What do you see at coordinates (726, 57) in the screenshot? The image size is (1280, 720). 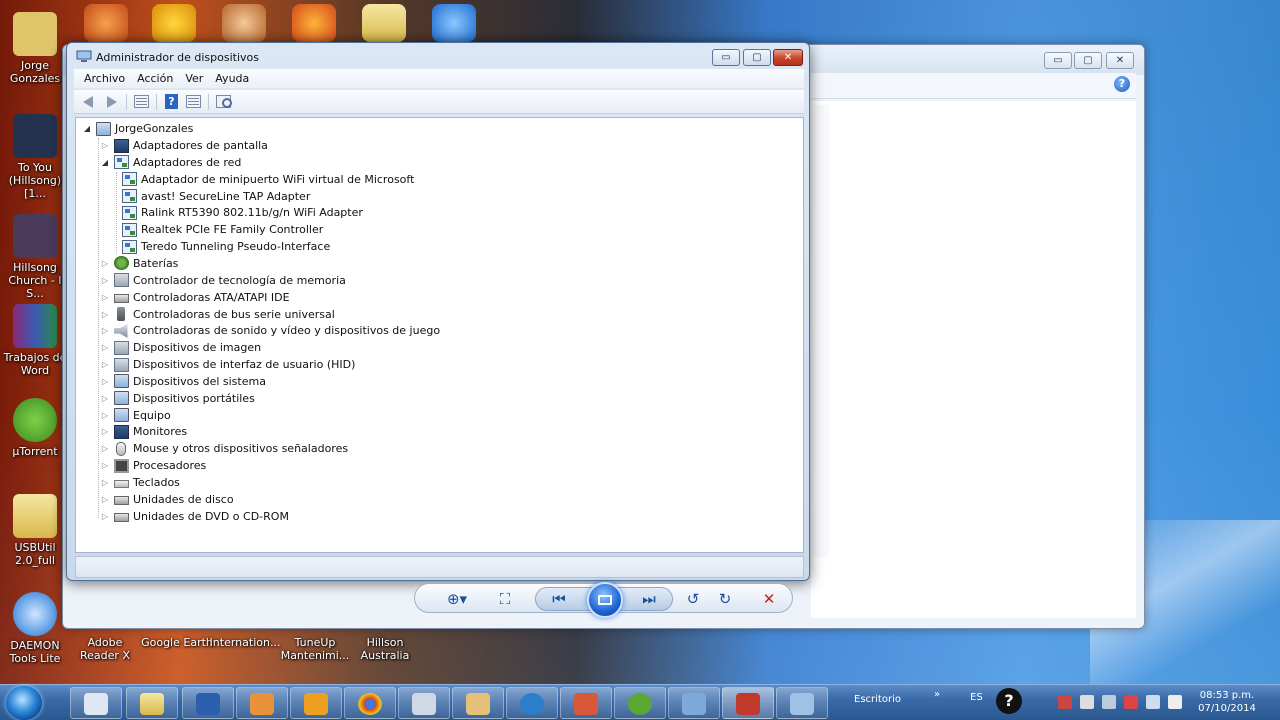 I see `minimize-button: ▭` at bounding box center [726, 57].